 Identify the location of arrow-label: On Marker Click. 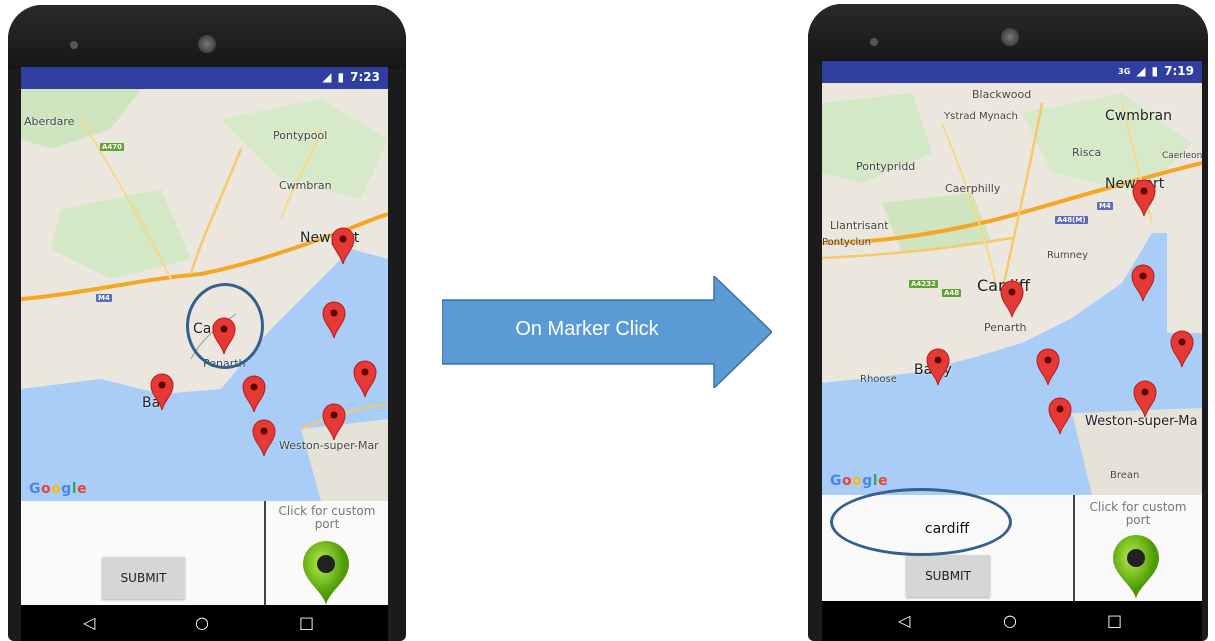
(587, 329).